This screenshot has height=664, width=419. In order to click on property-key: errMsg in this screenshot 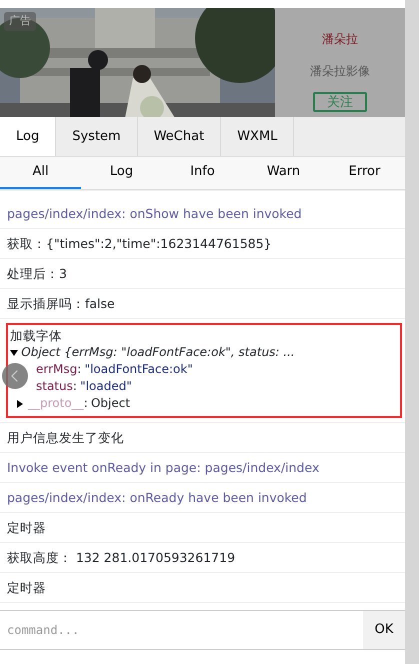, I will do `click(57, 369)`.